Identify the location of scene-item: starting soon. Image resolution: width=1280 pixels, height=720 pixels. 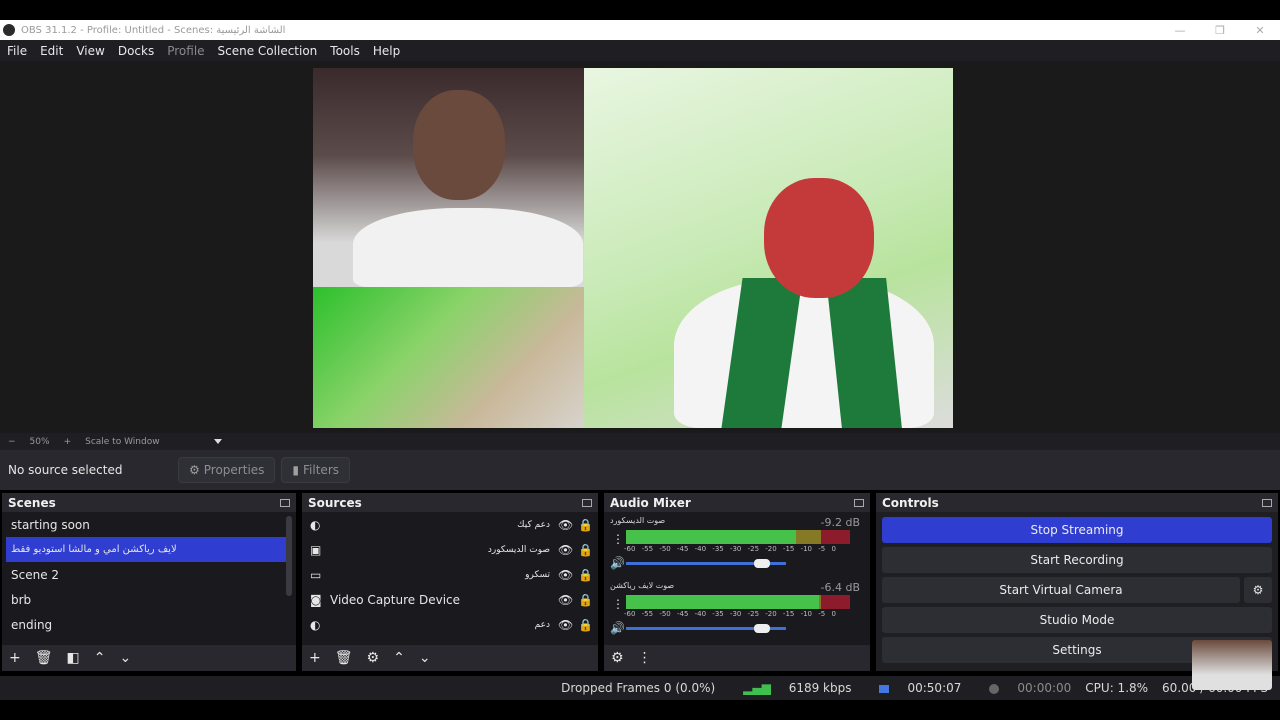
(149, 524).